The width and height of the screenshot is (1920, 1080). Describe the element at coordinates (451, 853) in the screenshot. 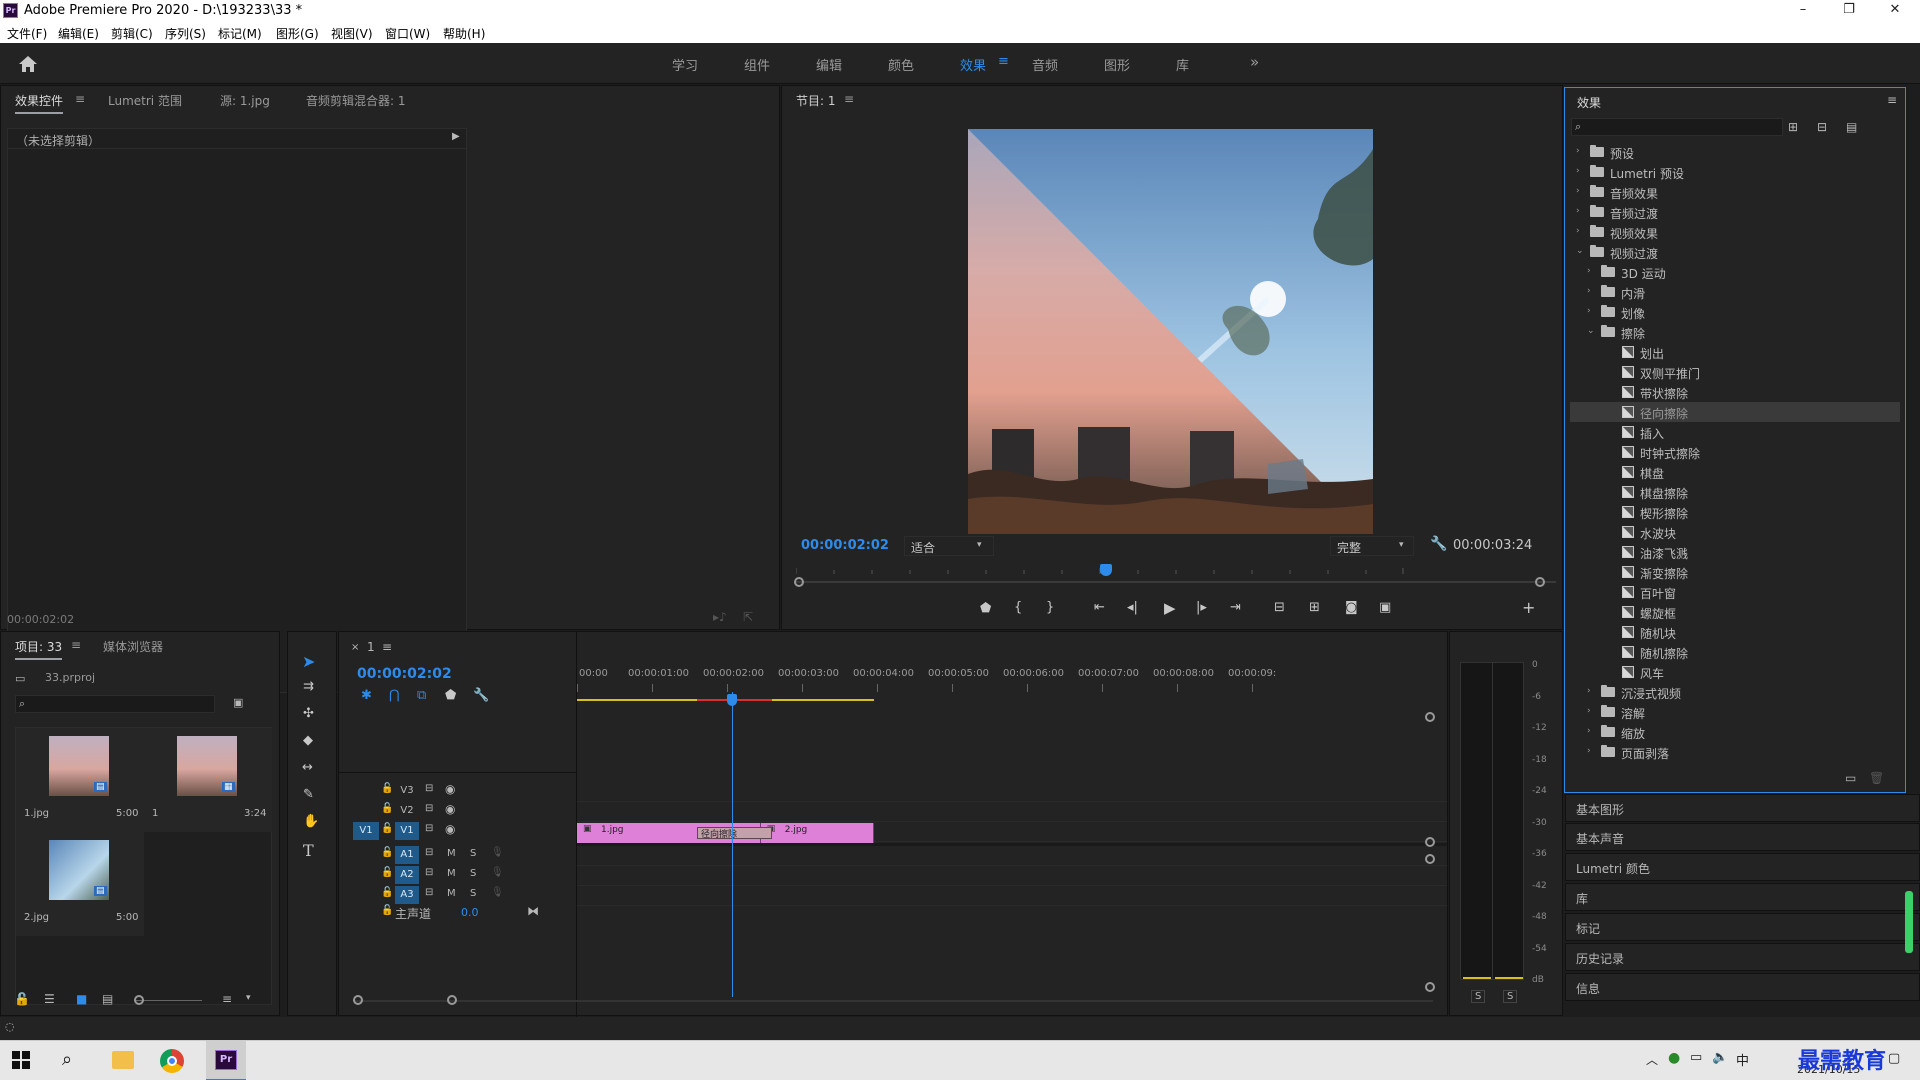

I see `mute-button: M` at that location.